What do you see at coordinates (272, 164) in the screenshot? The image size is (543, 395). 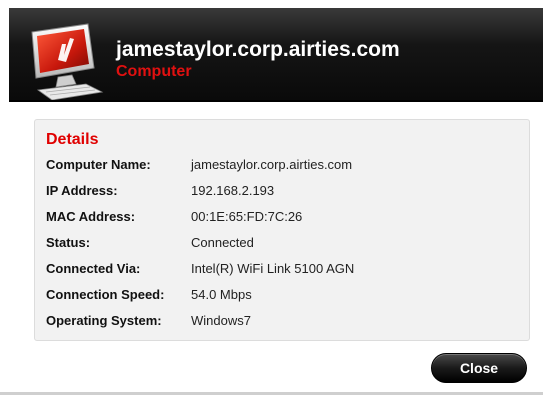 I see `detail-value: jamestaylor.corp.airties.com` at bounding box center [272, 164].